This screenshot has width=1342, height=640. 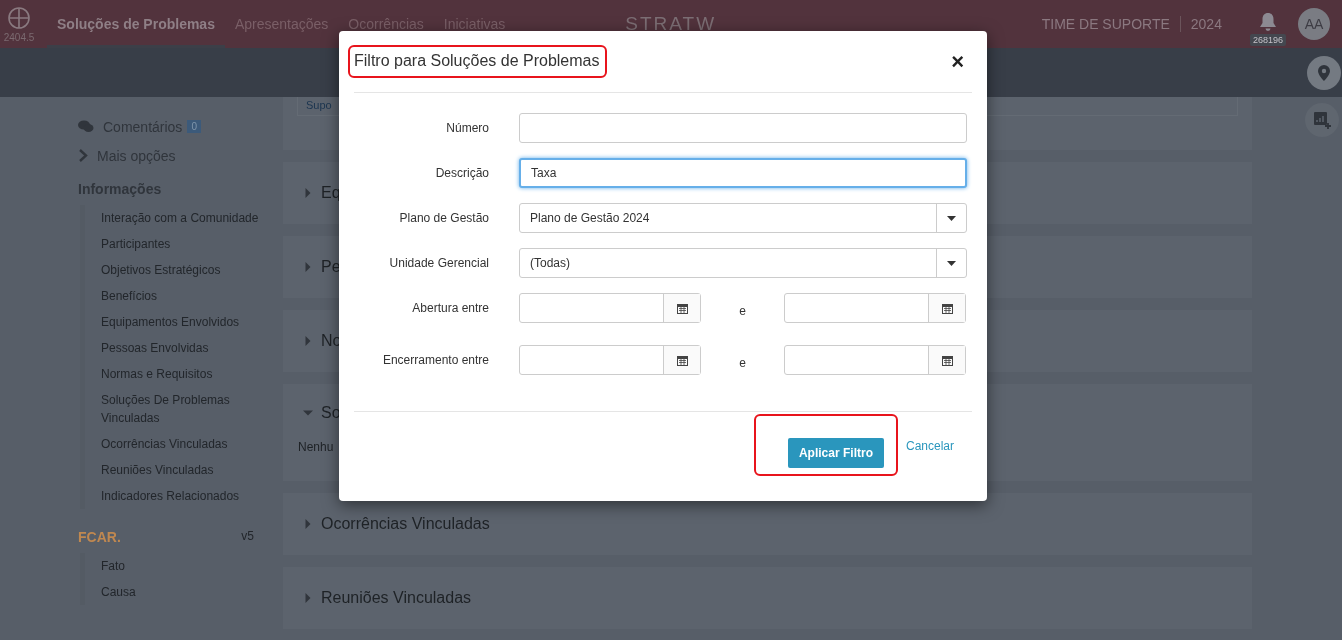 I want to click on sidebar-item: Causa, so click(x=192, y=592).